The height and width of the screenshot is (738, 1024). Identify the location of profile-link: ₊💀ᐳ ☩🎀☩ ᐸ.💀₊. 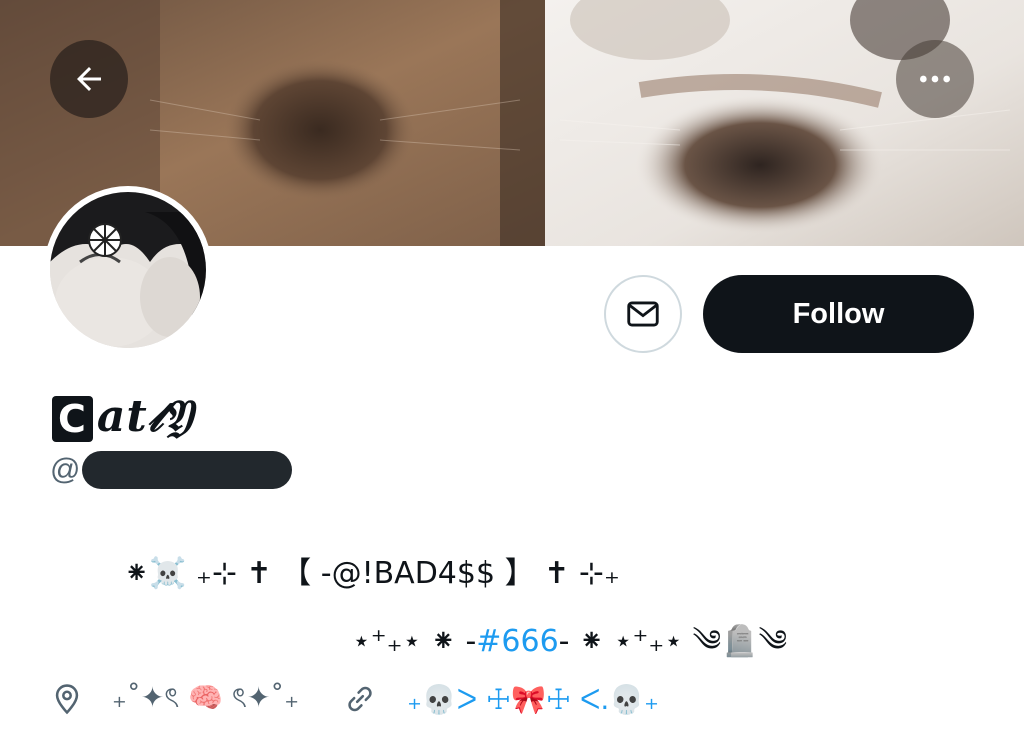
(533, 699).